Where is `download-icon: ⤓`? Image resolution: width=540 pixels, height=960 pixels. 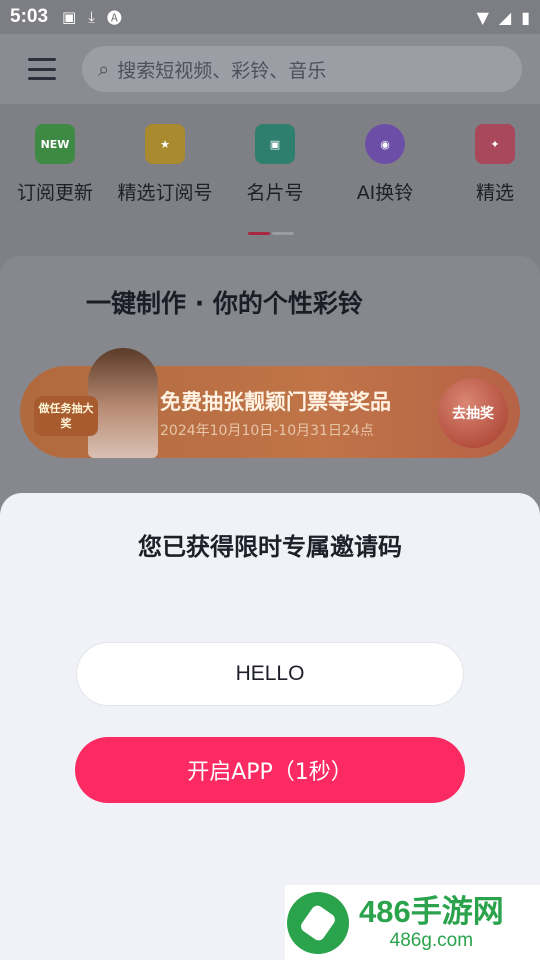 download-icon: ⤓ is located at coordinates (91, 17).